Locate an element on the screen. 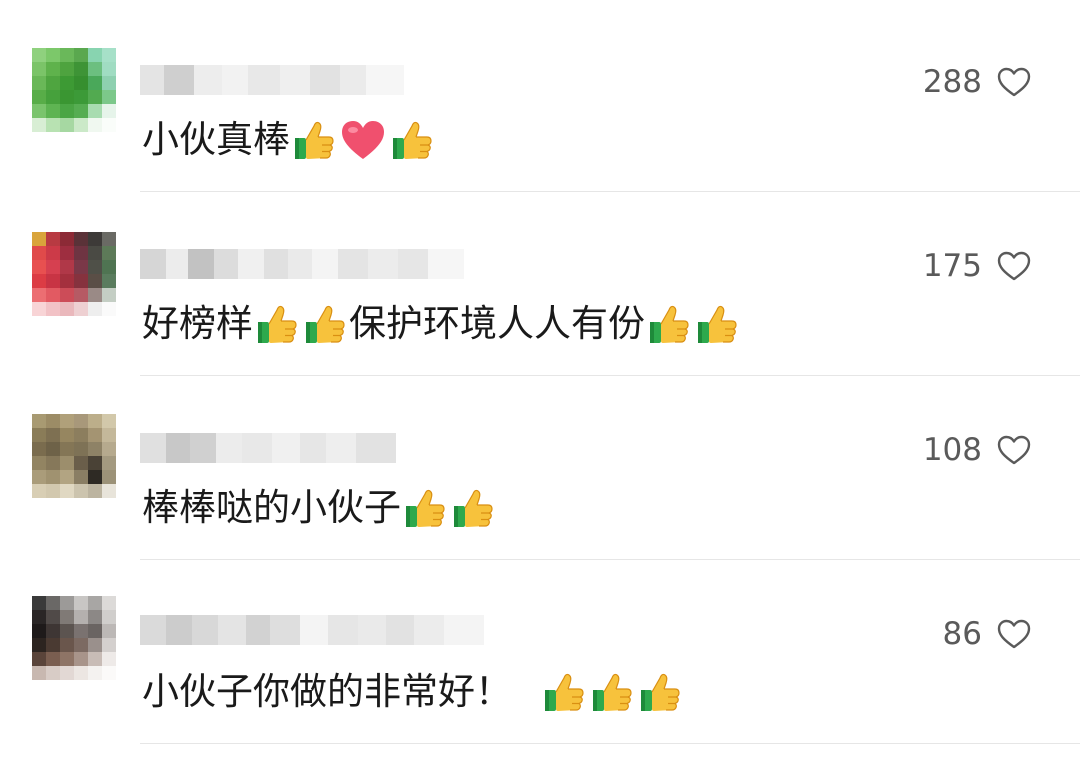  comment-text: 好榜样 保护环境人人有份 is located at coordinates (441, 324).